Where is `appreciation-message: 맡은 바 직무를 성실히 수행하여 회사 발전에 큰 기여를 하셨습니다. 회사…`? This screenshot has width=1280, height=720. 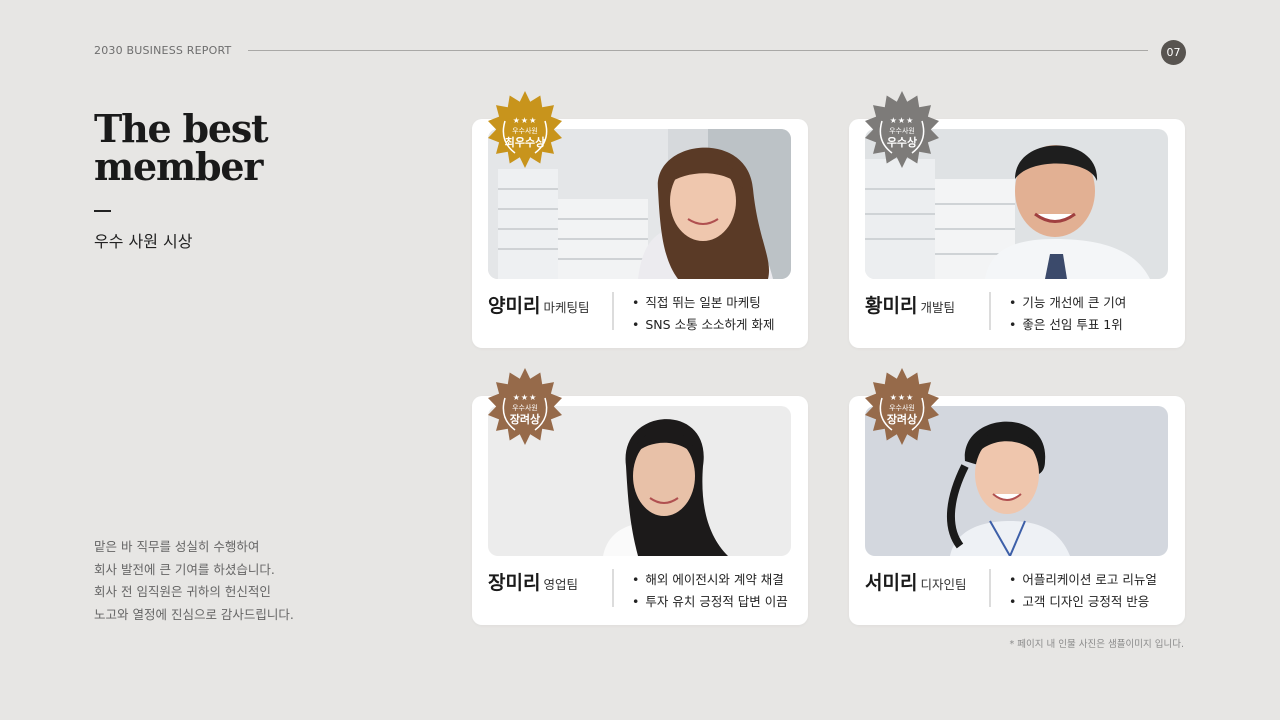 appreciation-message: 맡은 바 직무를 성실히 수행하여 회사 발전에 큰 기여를 하셨습니다. 회사… is located at coordinates (194, 581).